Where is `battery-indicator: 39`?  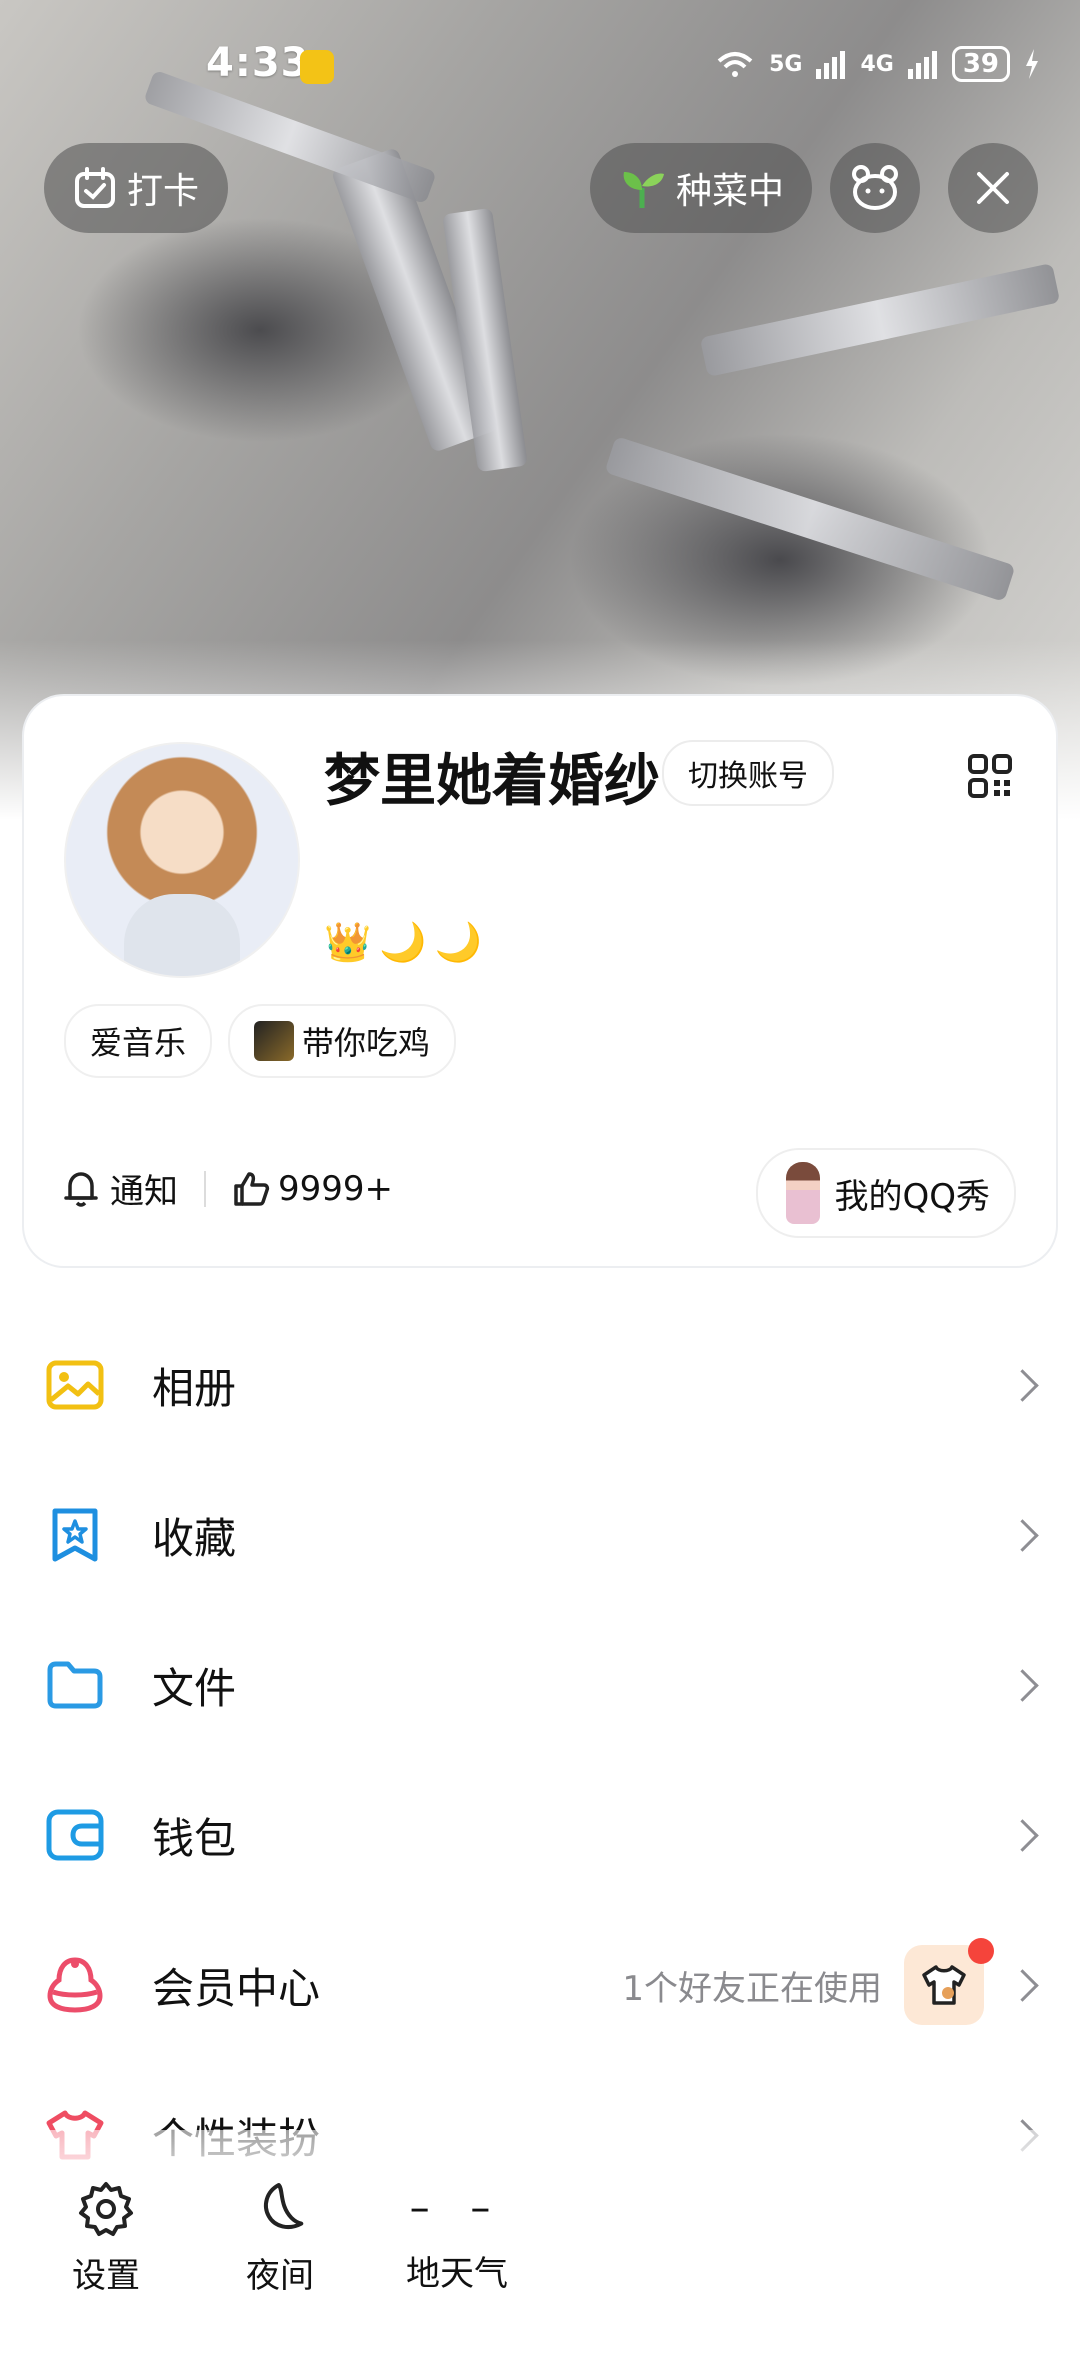 battery-indicator: 39 is located at coordinates (980, 64).